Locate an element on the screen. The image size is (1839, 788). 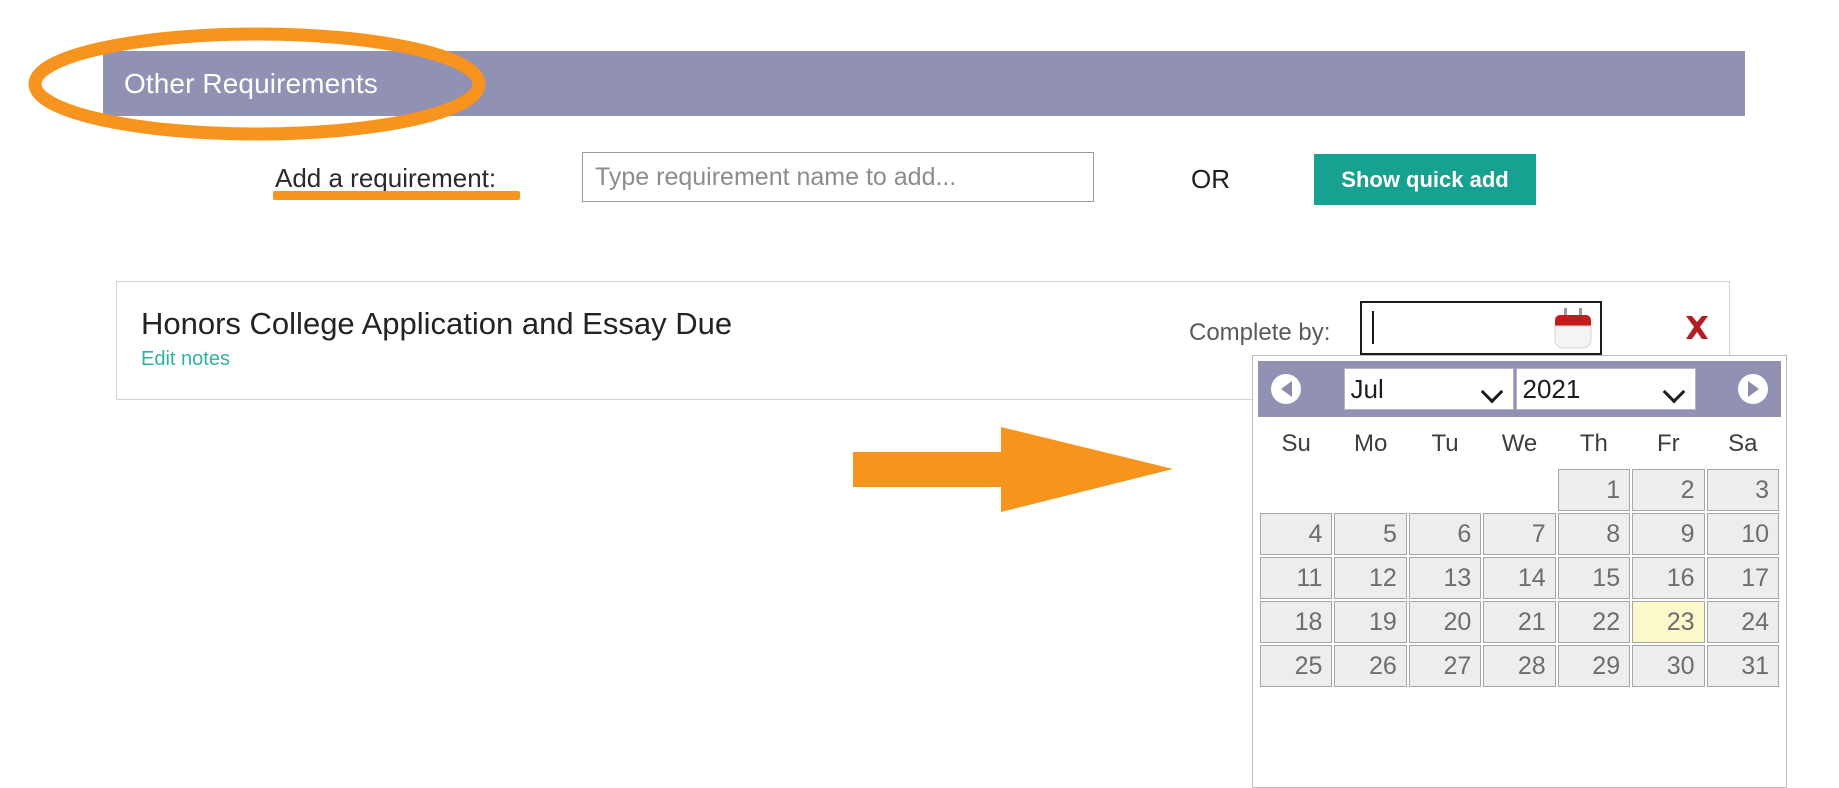
calendar-day-cell: 8 is located at coordinates (1594, 534).